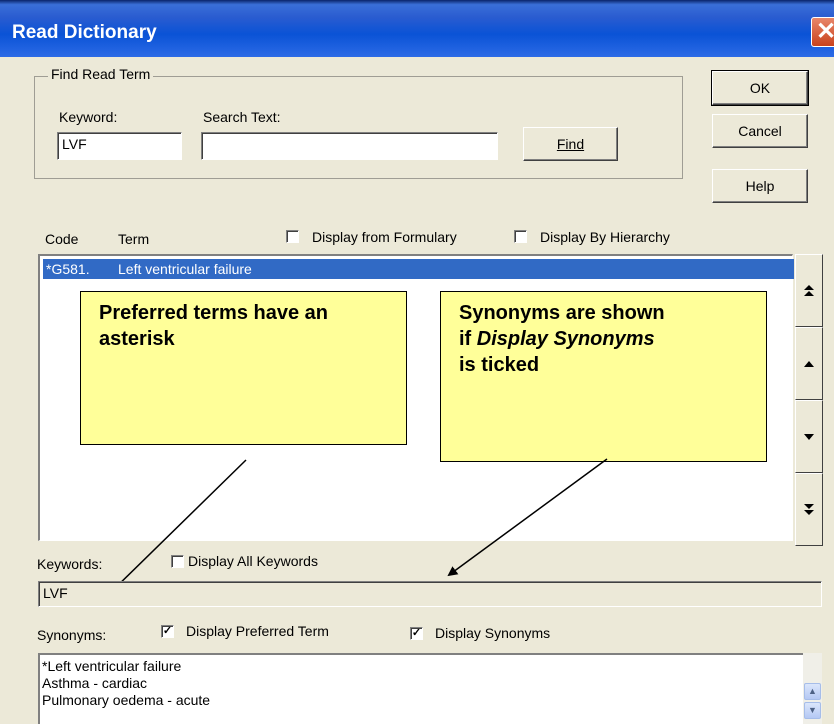 The height and width of the screenshot is (724, 834). What do you see at coordinates (430, 594) in the screenshot?
I see `keywords-field: LVF` at bounding box center [430, 594].